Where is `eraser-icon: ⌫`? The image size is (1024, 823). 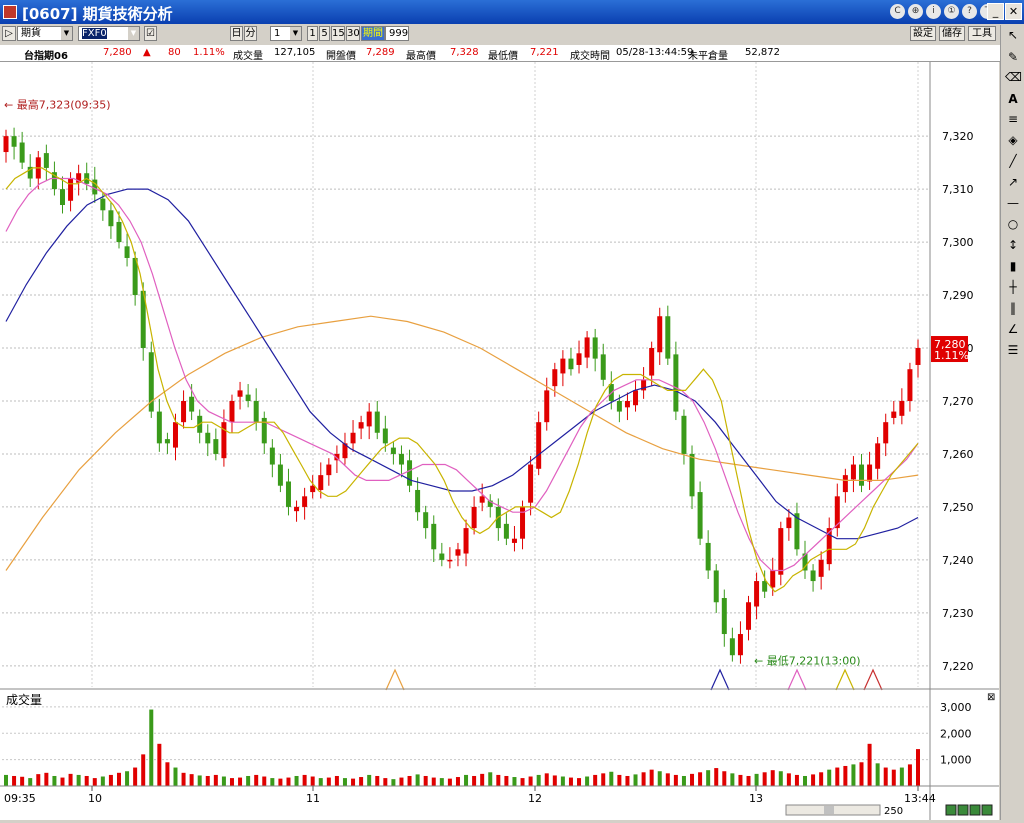
eraser-icon: ⌫ is located at coordinates (1013, 77).